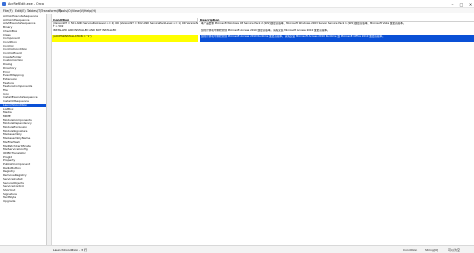  What do you see at coordinates (470, 4) in the screenshot?
I see `close-button: ✕` at bounding box center [470, 4].